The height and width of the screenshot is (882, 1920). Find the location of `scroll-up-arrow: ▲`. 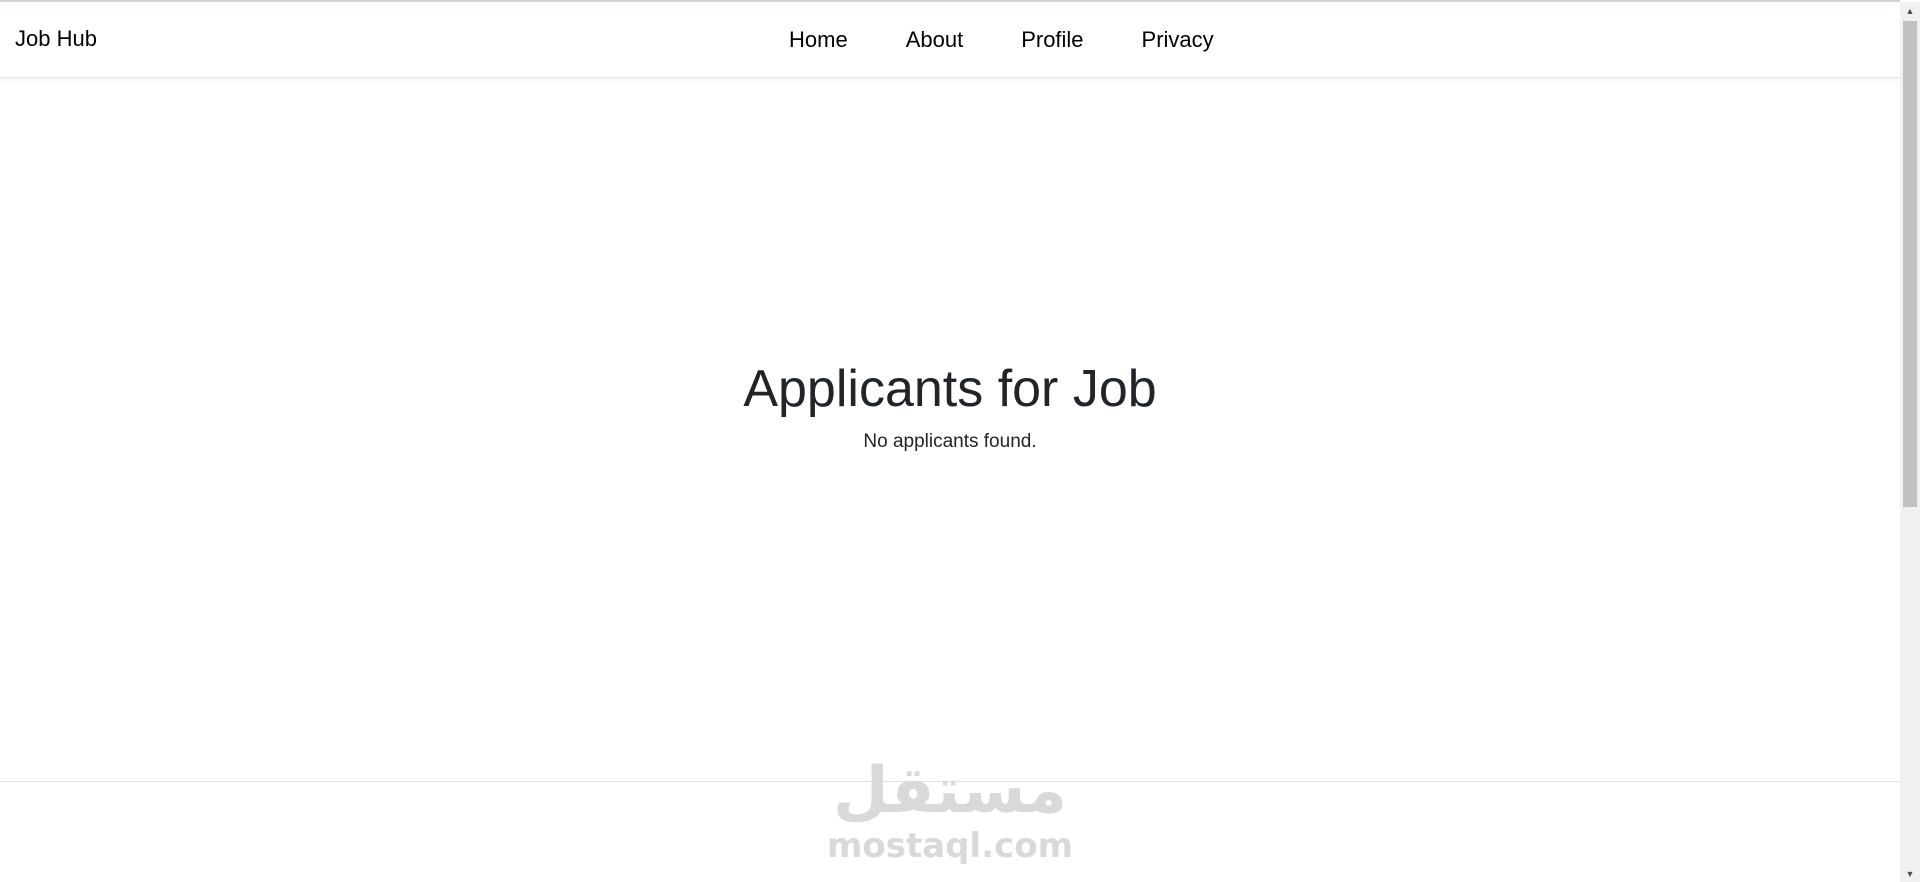

scroll-up-arrow: ▲ is located at coordinates (1910, 10).